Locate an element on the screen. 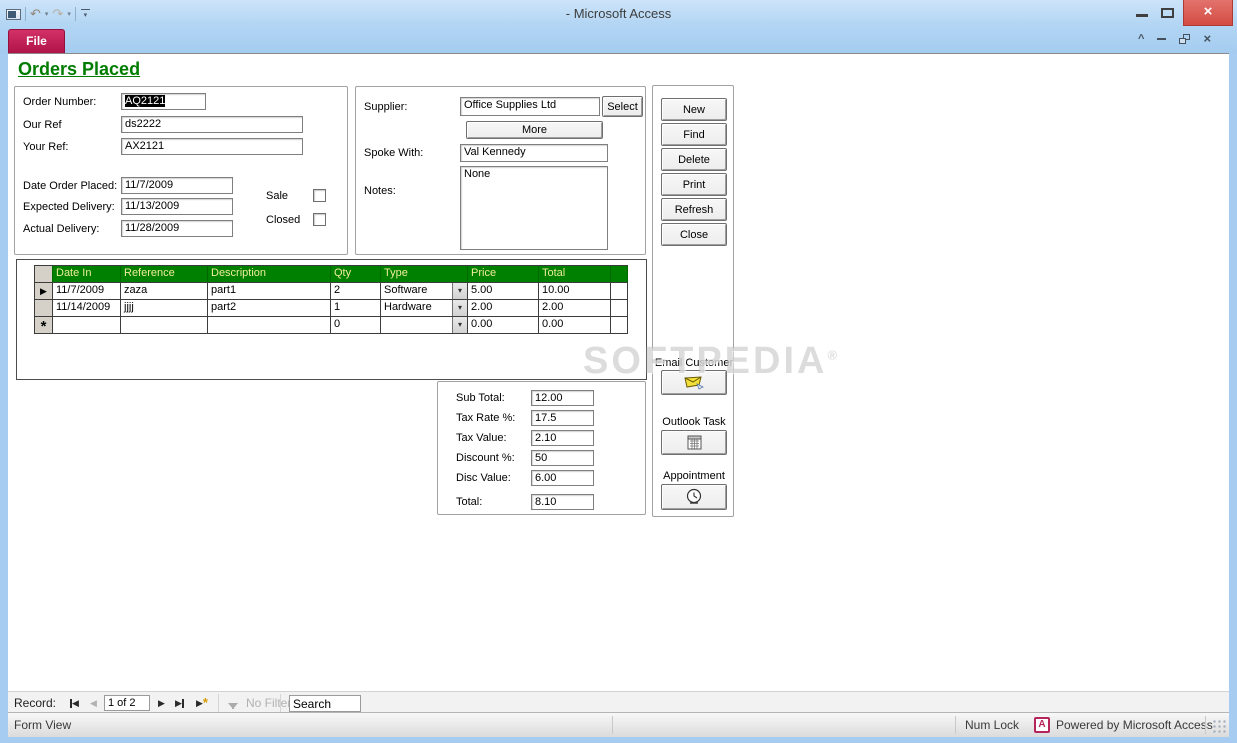  our-ref-input: ds2222 is located at coordinates (212, 124).